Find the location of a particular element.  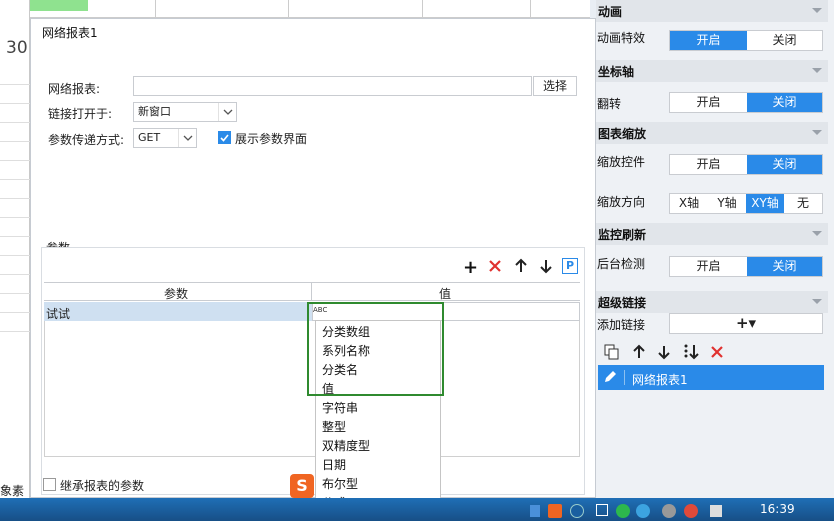

param-method-select: GET is located at coordinates (165, 138).